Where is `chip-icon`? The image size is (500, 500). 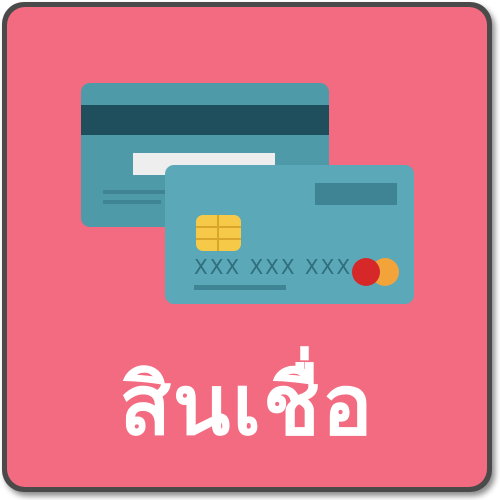
chip-icon is located at coordinates (218, 233).